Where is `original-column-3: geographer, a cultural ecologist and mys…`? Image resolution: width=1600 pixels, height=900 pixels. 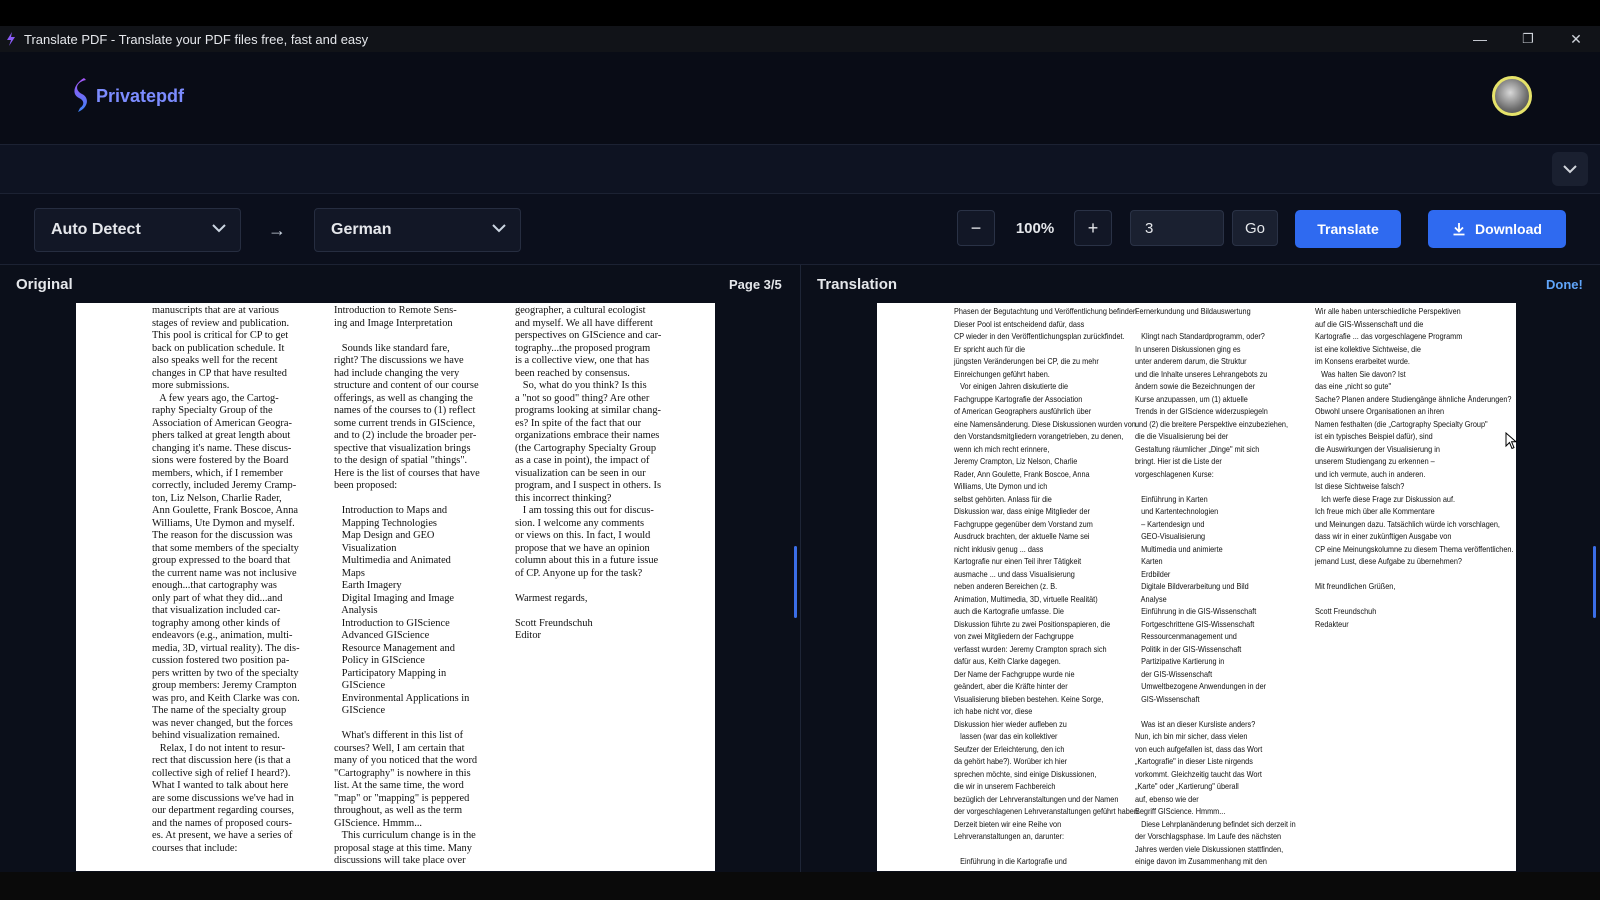 original-column-3: geographer, a cultural ecologist and mys… is located at coordinates (588, 473).